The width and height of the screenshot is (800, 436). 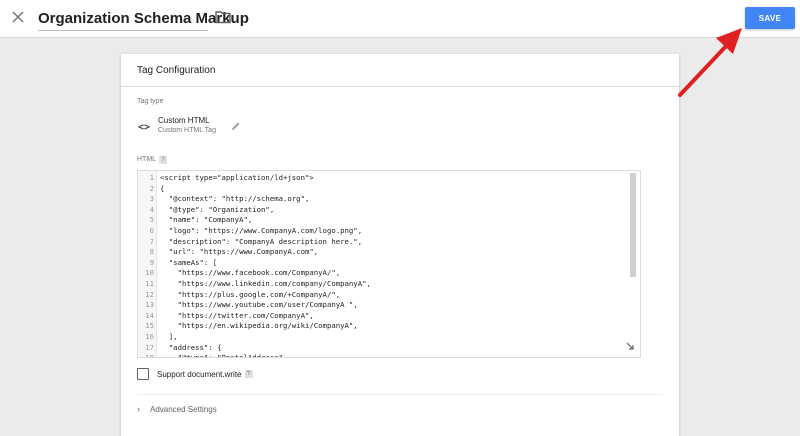 I want to click on line-number: 12, so click(x=149, y=294).